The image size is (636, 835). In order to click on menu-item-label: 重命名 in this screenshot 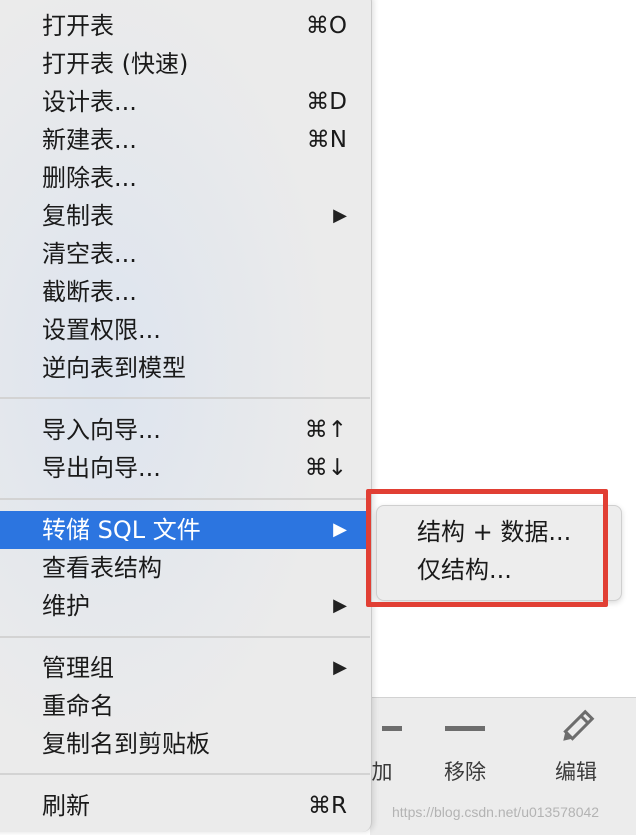, I will do `click(78, 706)`.